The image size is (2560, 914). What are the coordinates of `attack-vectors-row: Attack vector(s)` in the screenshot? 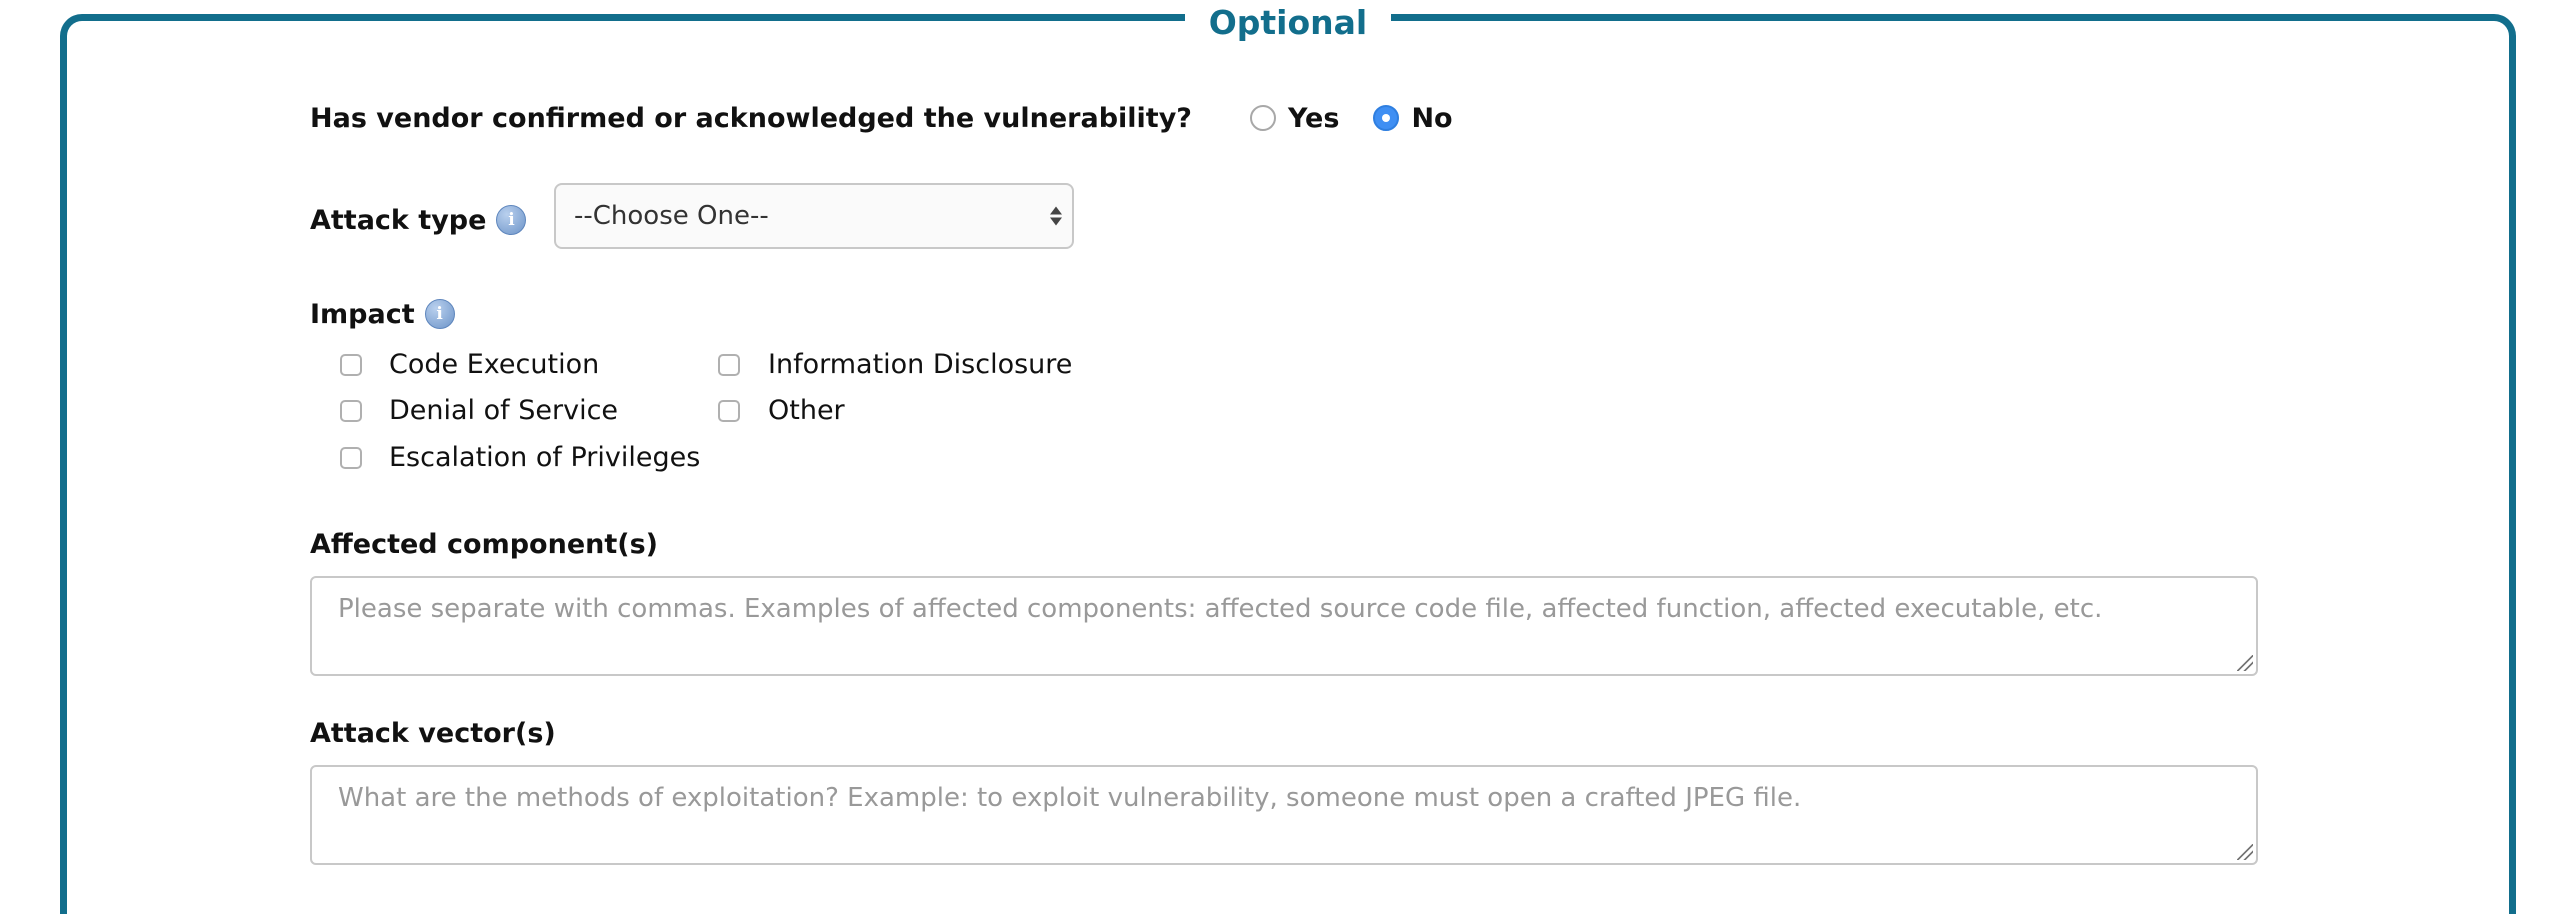 It's located at (433, 733).